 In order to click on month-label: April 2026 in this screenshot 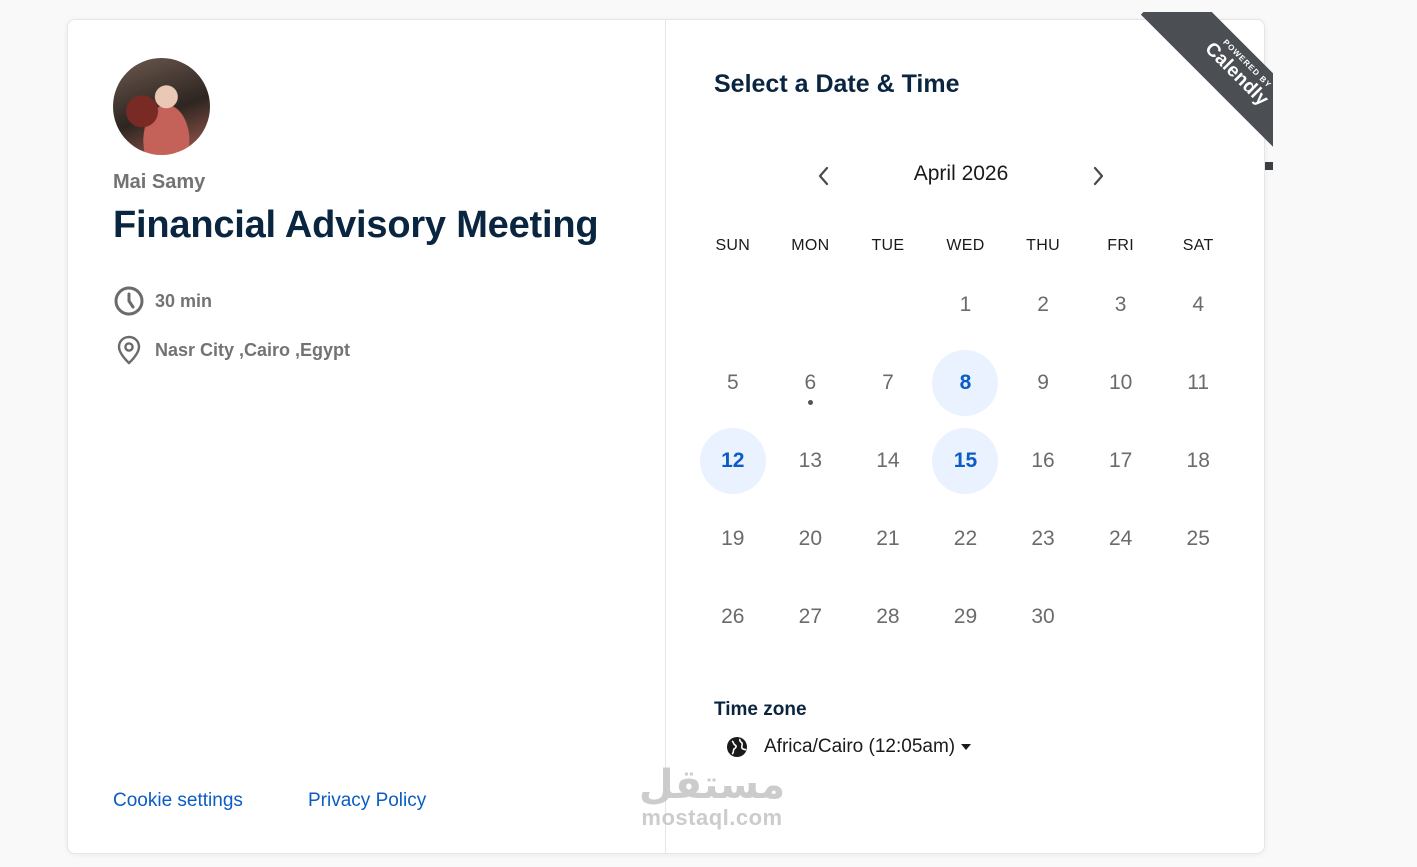, I will do `click(961, 173)`.